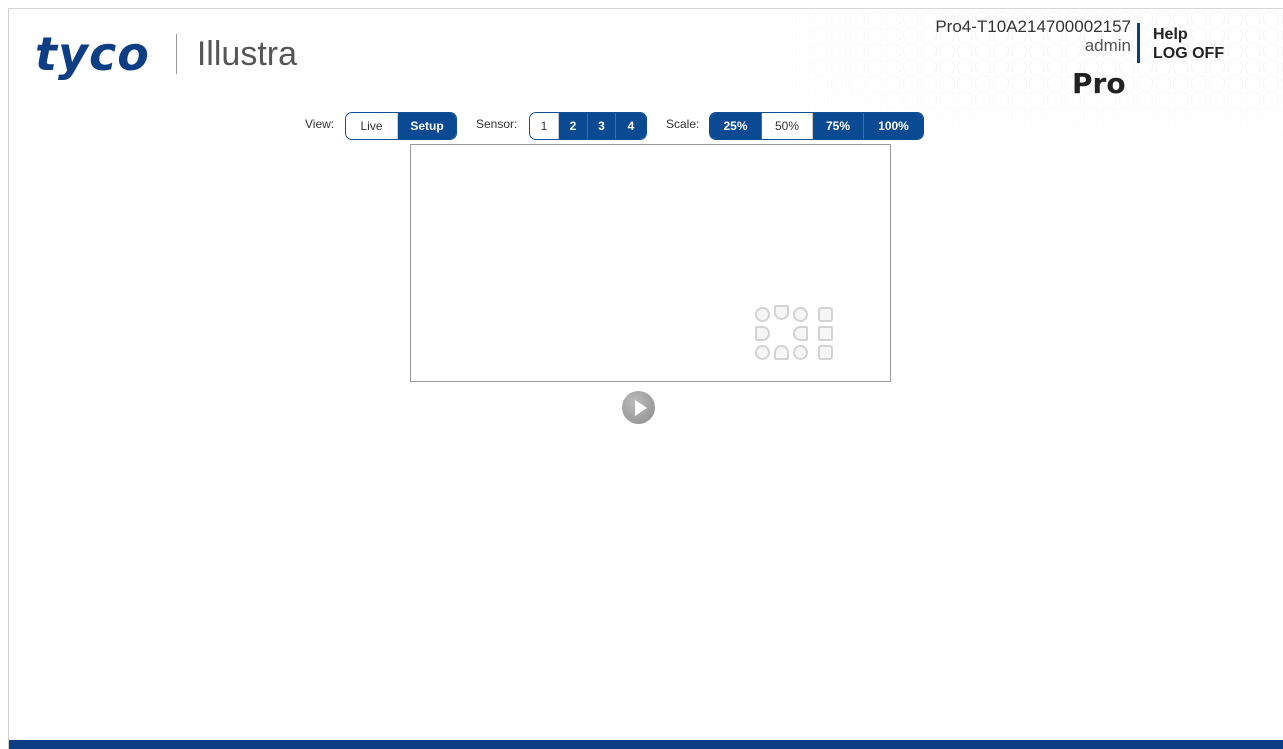 The height and width of the screenshot is (749, 1283). What do you see at coordinates (1138, 43) in the screenshot?
I see `header-divider` at bounding box center [1138, 43].